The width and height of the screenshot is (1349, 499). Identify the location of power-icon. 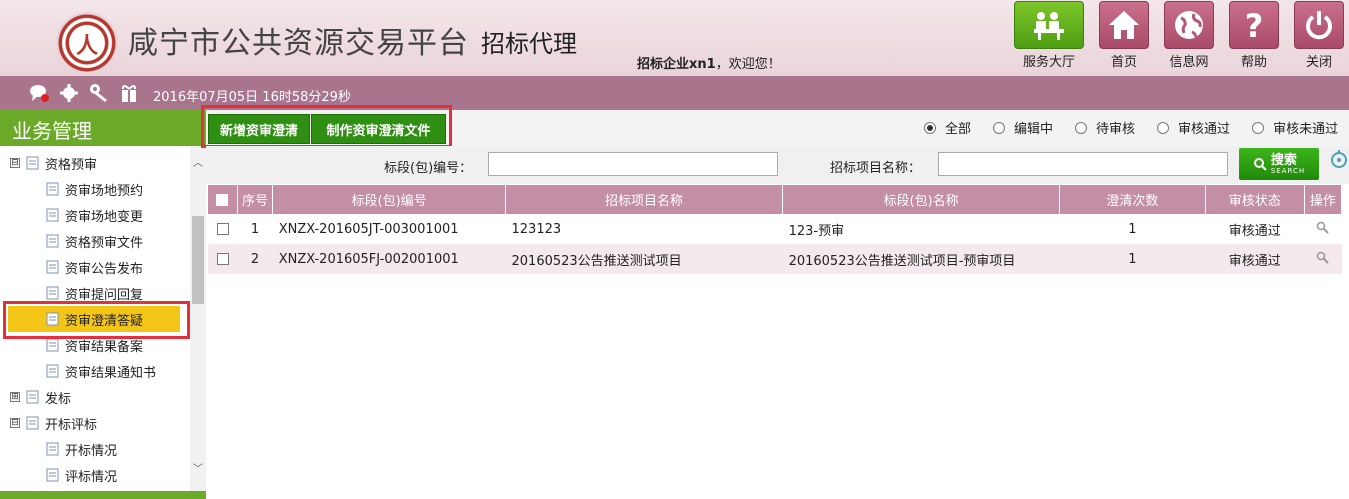
(1319, 25).